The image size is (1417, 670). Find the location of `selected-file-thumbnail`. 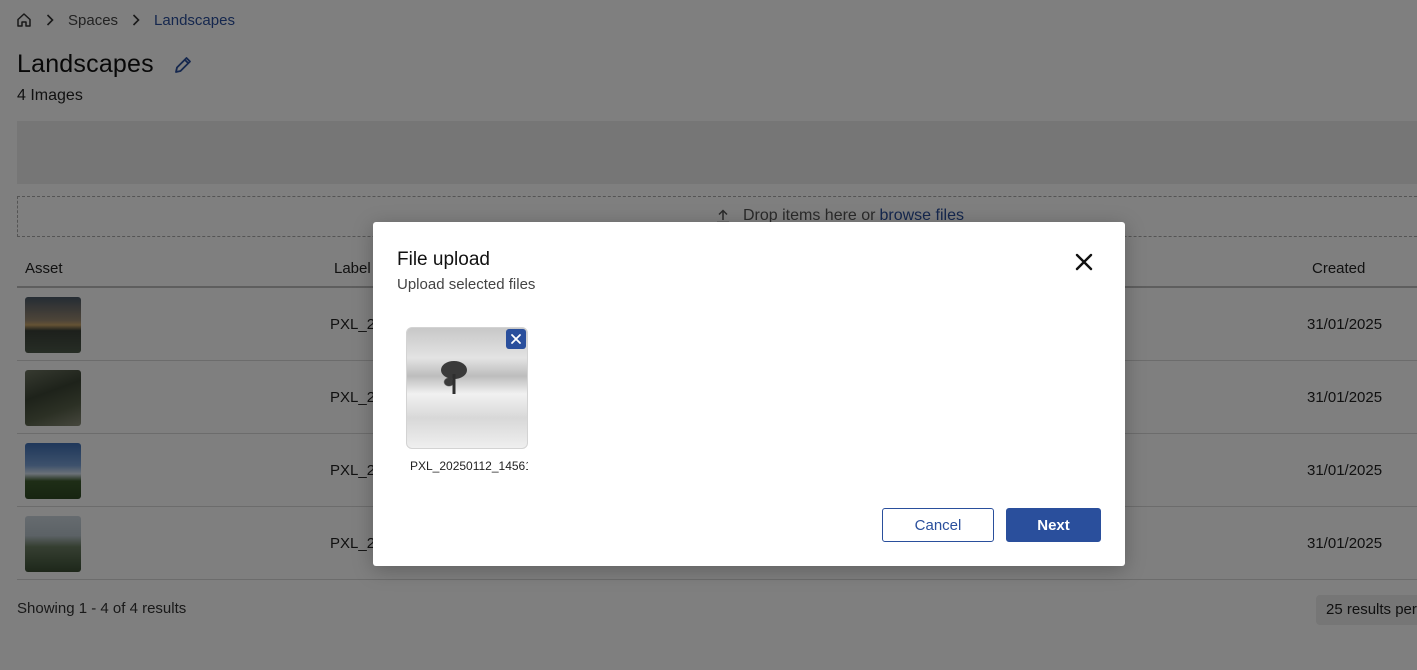

selected-file-thumbnail is located at coordinates (467, 388).